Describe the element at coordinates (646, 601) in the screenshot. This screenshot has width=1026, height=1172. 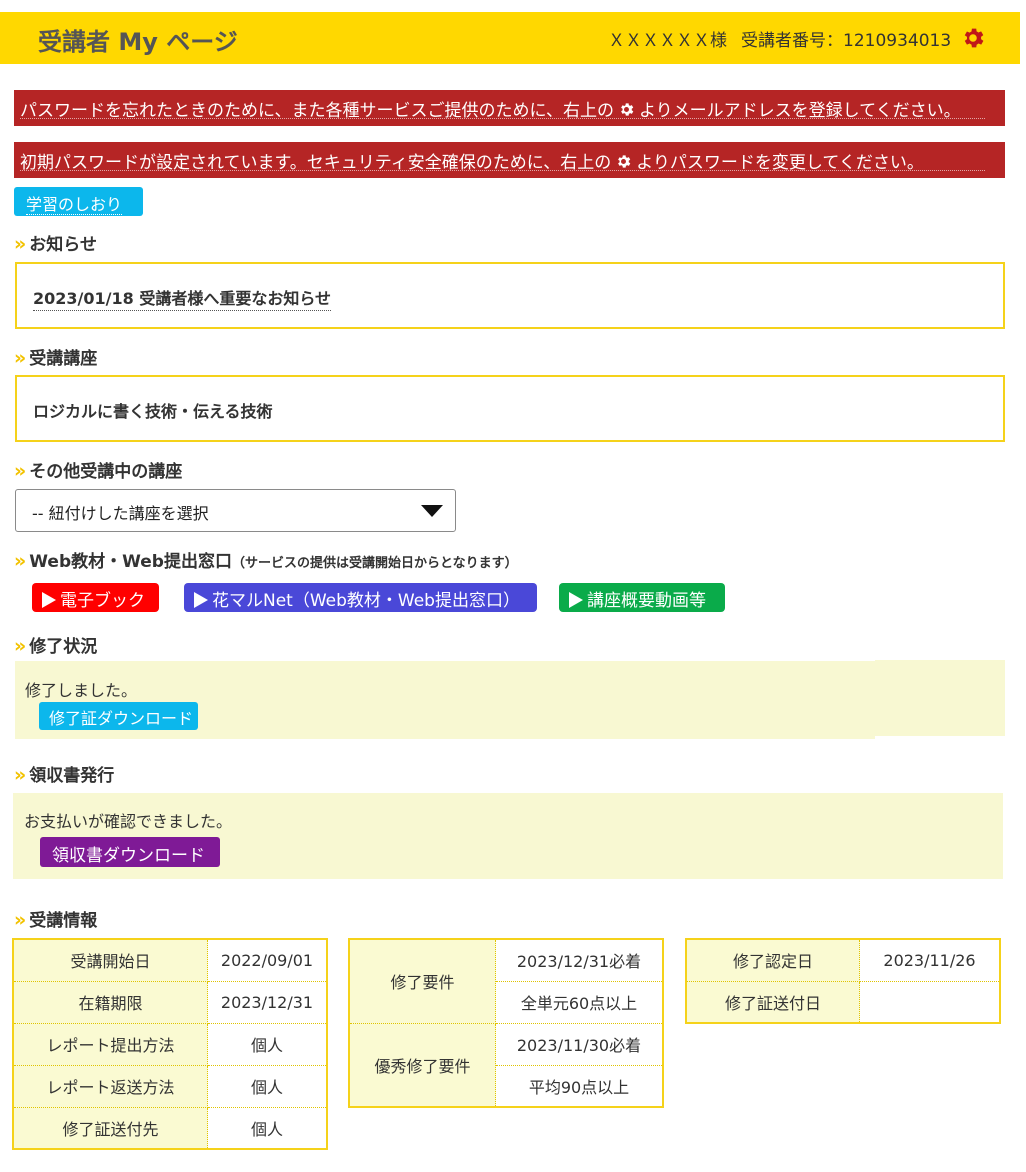
I see `video-label: 講座概要動画等` at that location.